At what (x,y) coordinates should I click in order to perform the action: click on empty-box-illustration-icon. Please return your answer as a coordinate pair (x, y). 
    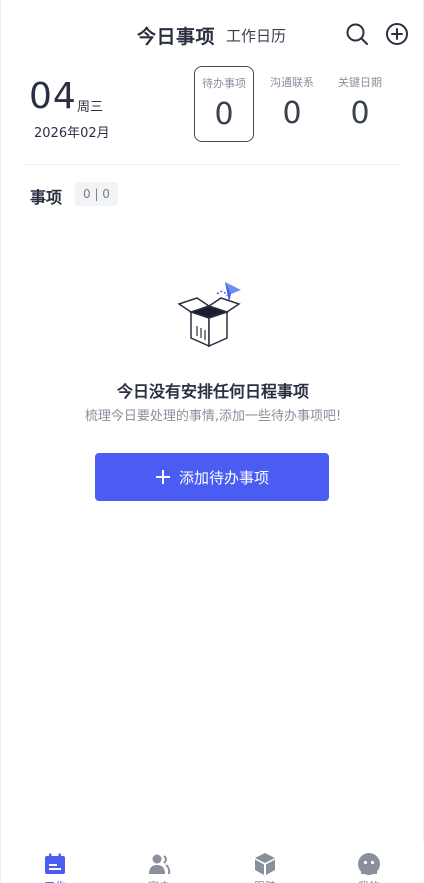
    Looking at the image, I should click on (209, 315).